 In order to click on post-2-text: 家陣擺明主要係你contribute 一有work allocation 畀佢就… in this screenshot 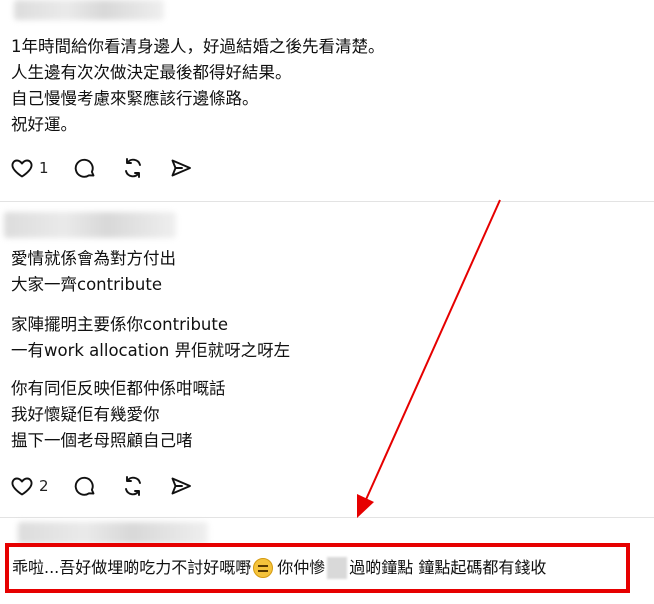, I will do `click(150, 338)`.